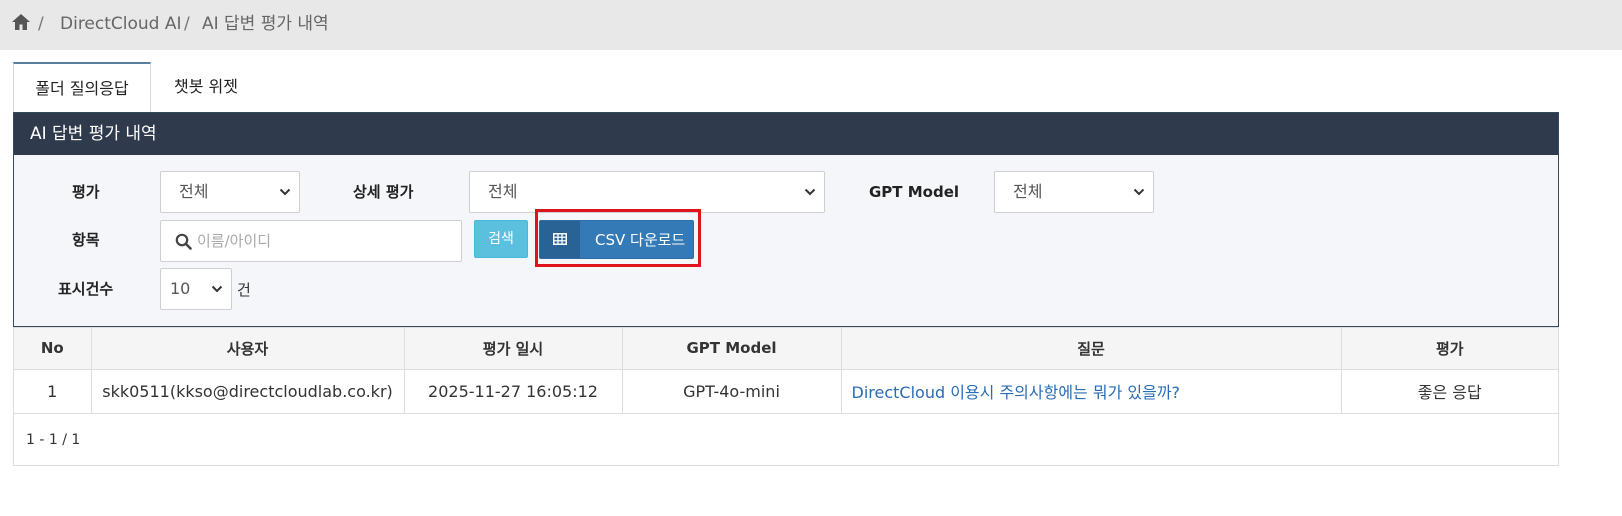 The width and height of the screenshot is (1622, 516). What do you see at coordinates (647, 192) in the screenshot?
I see `detail-rating-select: 전체` at bounding box center [647, 192].